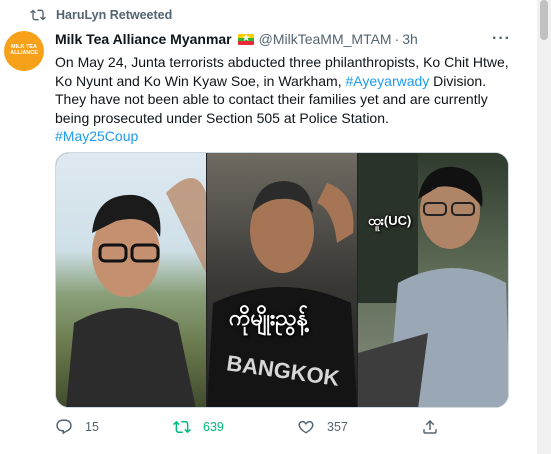 The width and height of the screenshot is (551, 454). What do you see at coordinates (544, 227) in the screenshot?
I see `scrollbar` at bounding box center [544, 227].